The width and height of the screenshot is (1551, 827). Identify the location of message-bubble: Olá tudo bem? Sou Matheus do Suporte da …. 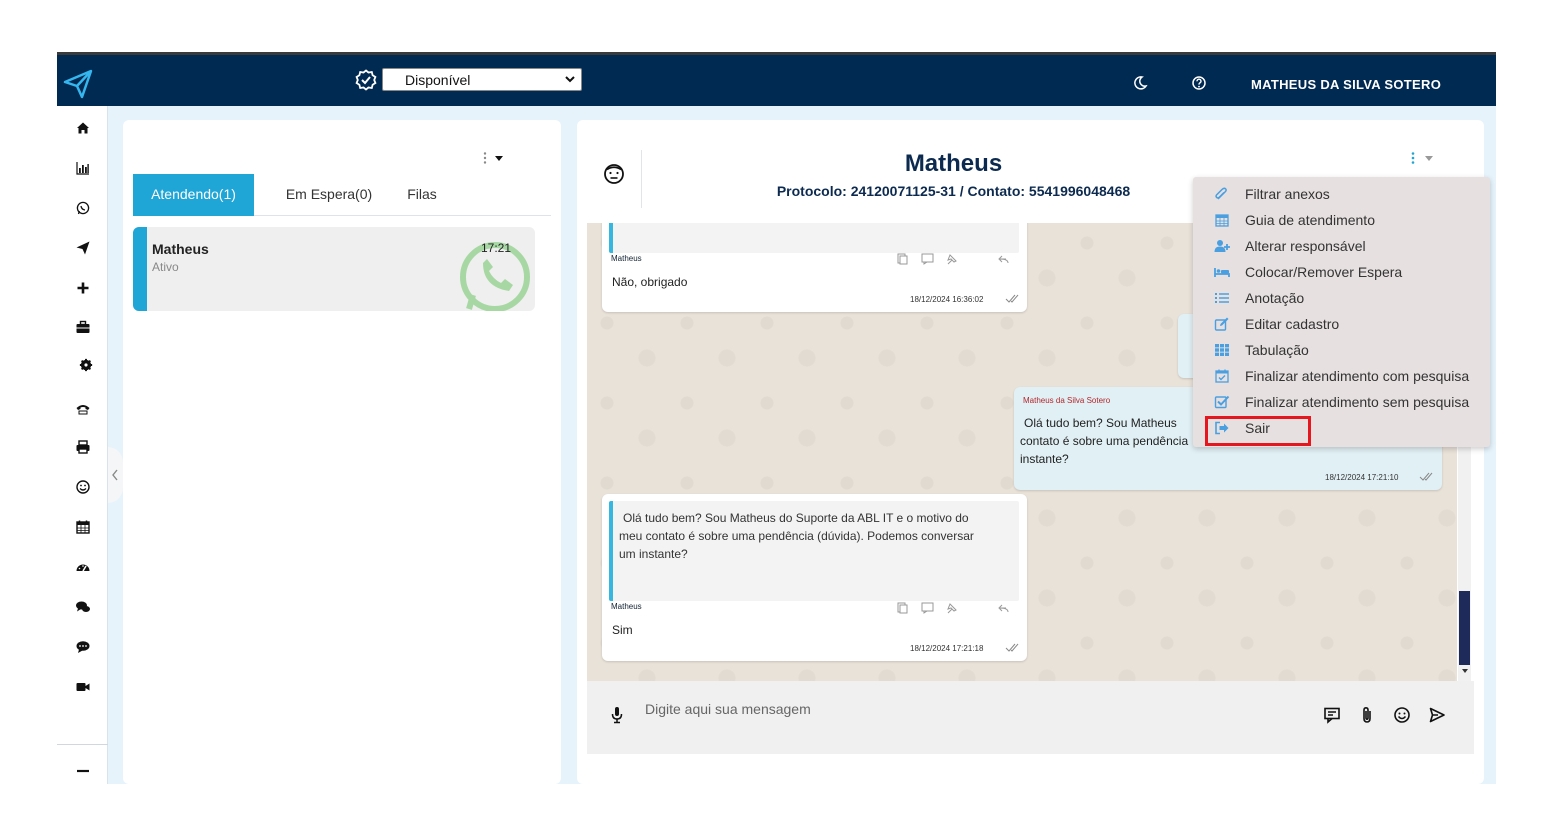
(814, 577).